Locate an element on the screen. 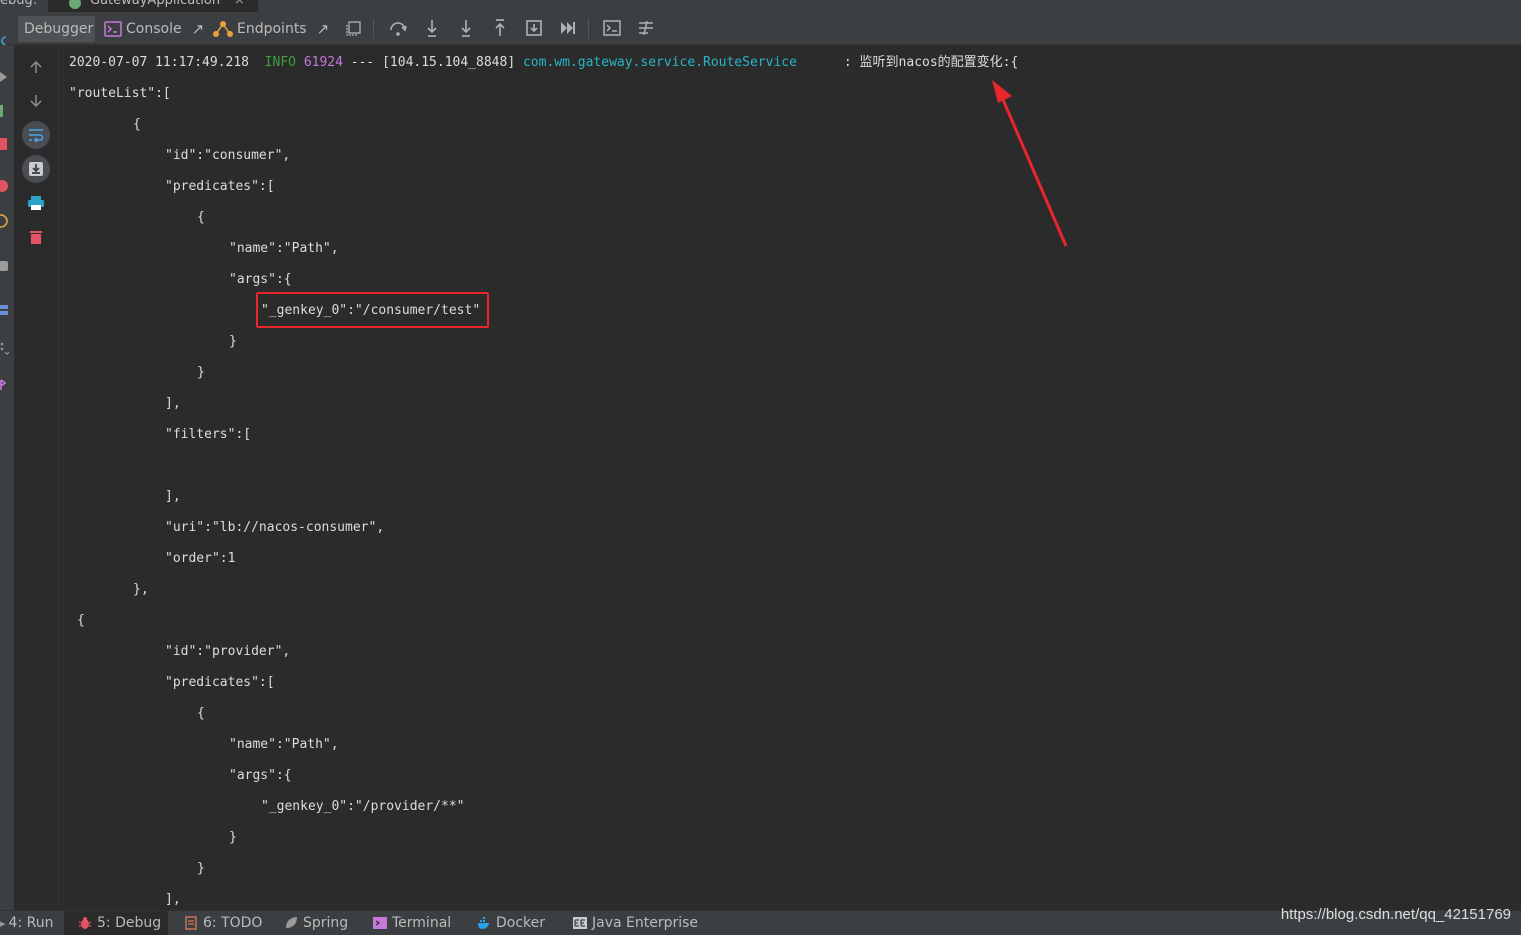 The width and height of the screenshot is (1521, 935). tool-window-java-enterprise-label: Java Enterprise is located at coordinates (645, 923).